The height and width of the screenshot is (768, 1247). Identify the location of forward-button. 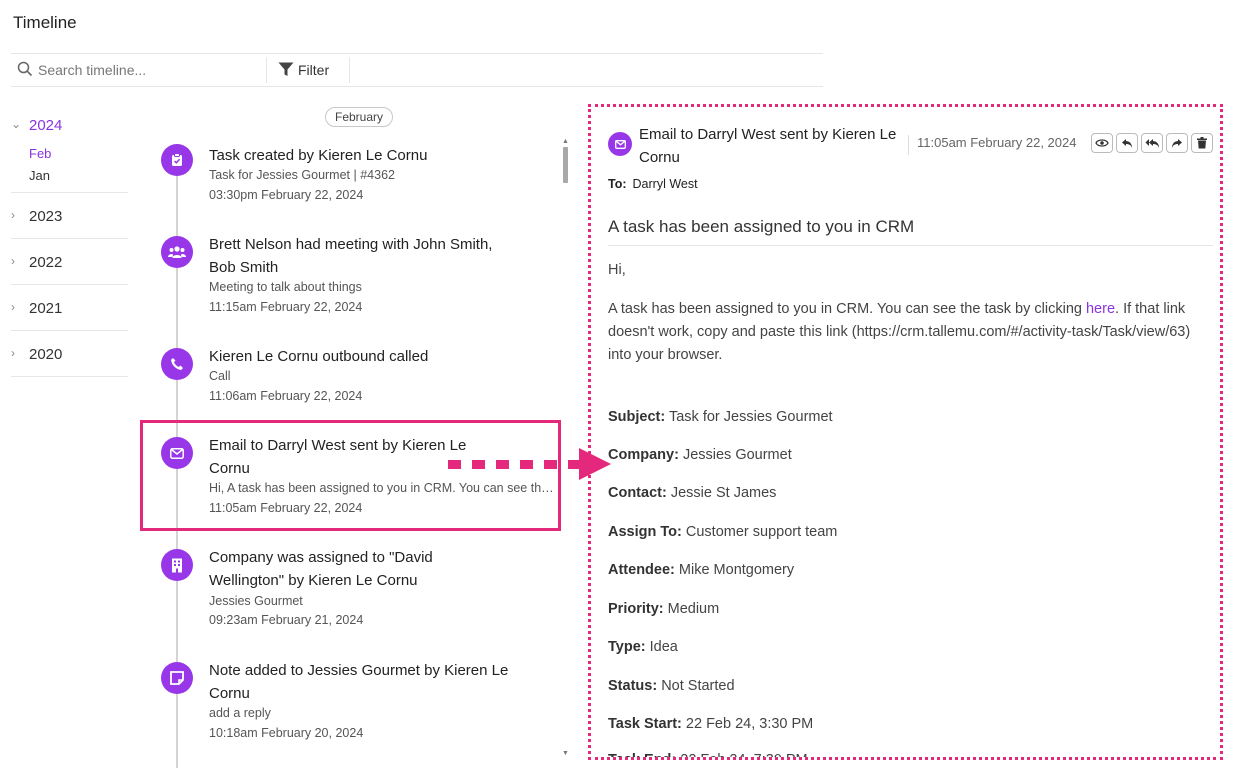
(1177, 143).